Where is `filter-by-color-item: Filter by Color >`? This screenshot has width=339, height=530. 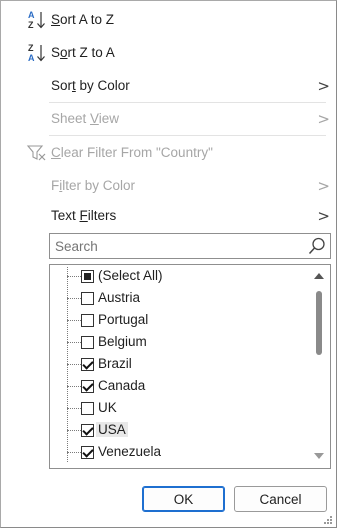
filter-by-color-item: Filter by Color > is located at coordinates (168, 185).